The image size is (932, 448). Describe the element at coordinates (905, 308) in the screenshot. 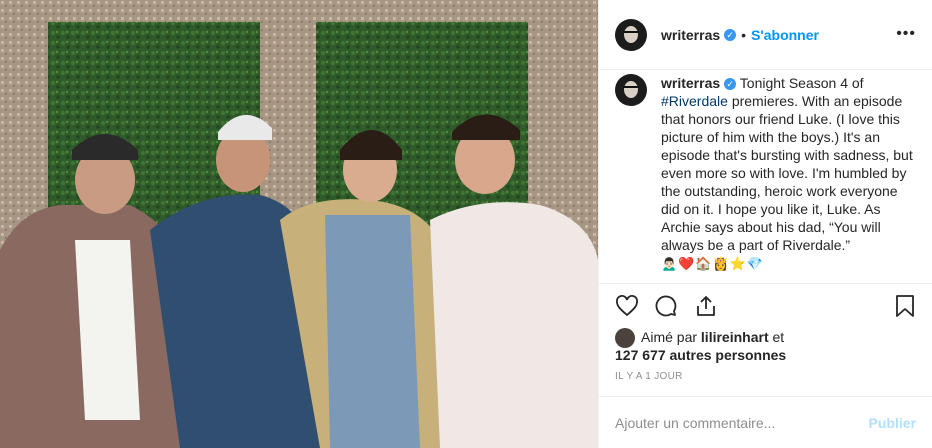

I see `bookmark-icon` at that location.